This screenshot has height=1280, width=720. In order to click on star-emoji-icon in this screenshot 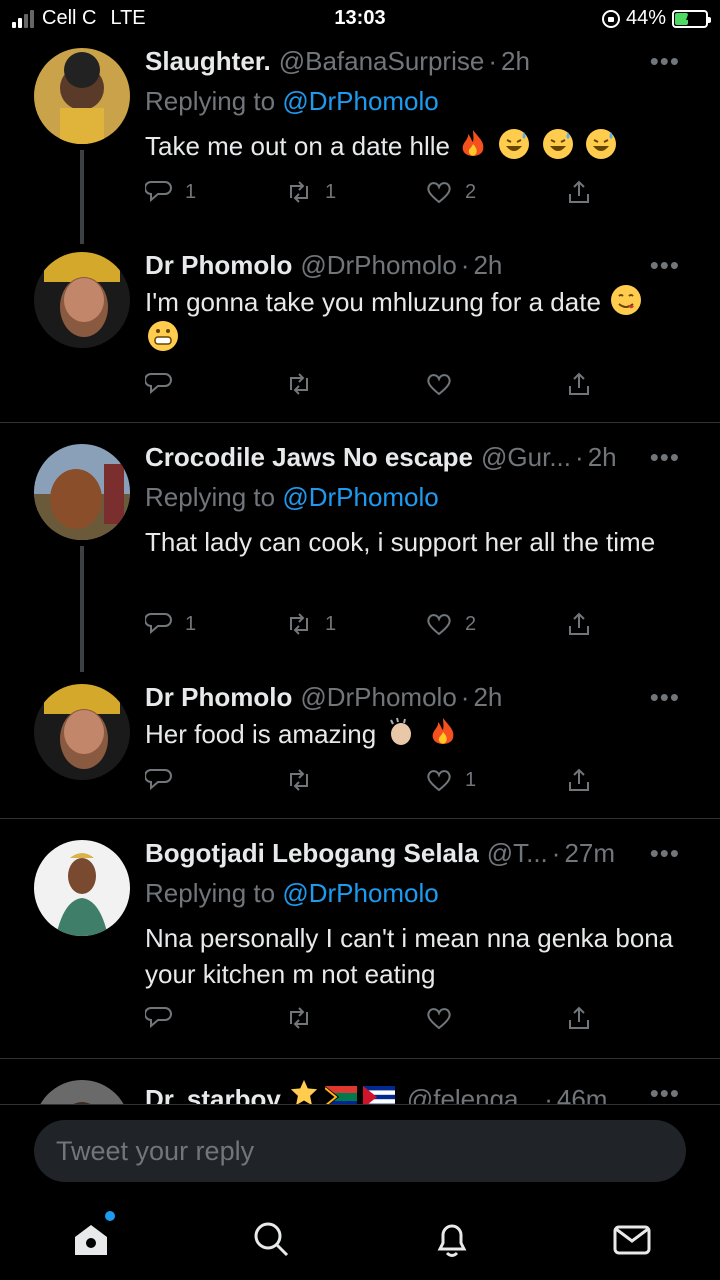, I will do `click(303, 1091)`.